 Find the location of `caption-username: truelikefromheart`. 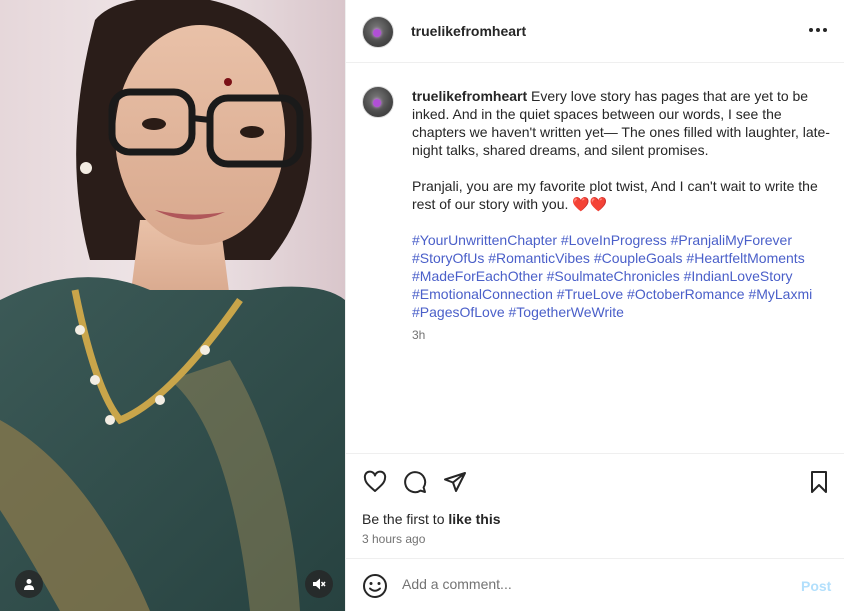

caption-username: truelikefromheart is located at coordinates (469, 96).